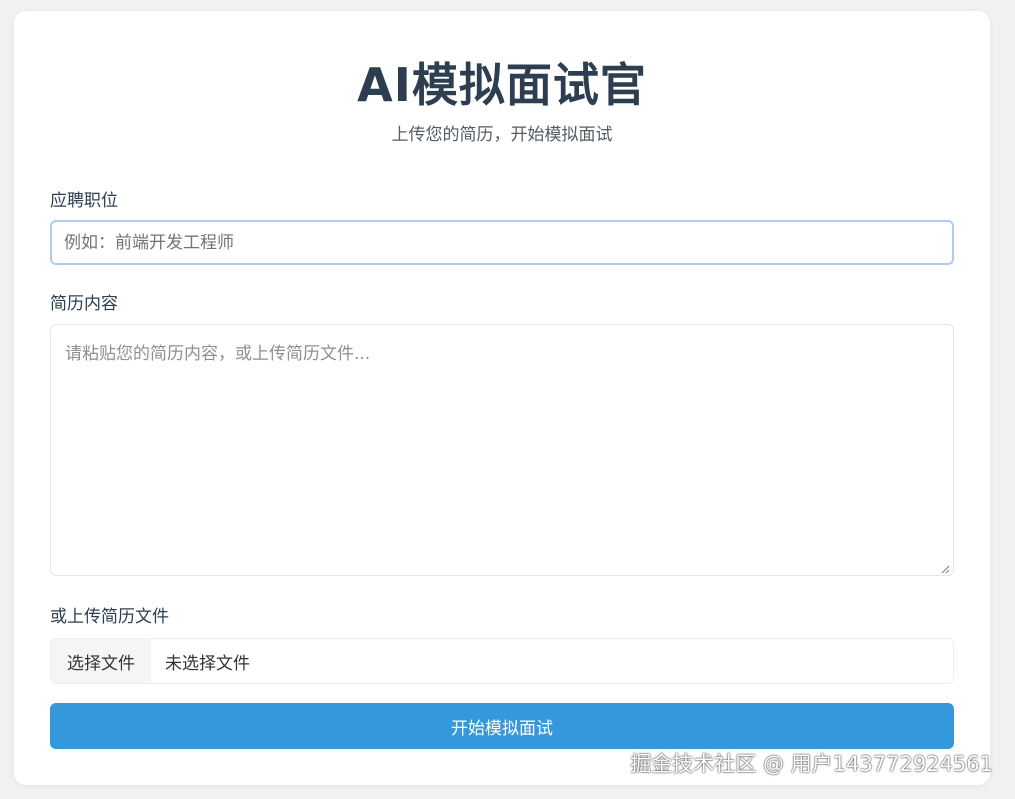  What do you see at coordinates (502, 85) in the screenshot?
I see `page-title: AI模拟面试官` at bounding box center [502, 85].